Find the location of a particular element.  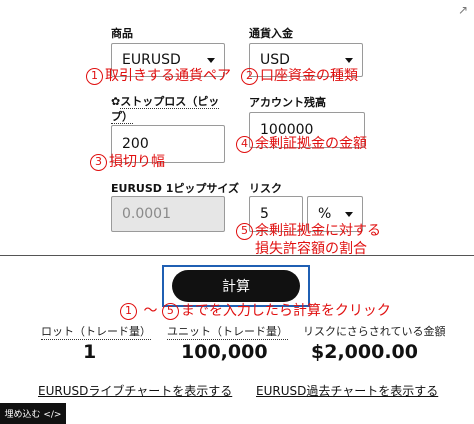

annotation-1: 1 取引きする通貨ペア is located at coordinates (158, 76).